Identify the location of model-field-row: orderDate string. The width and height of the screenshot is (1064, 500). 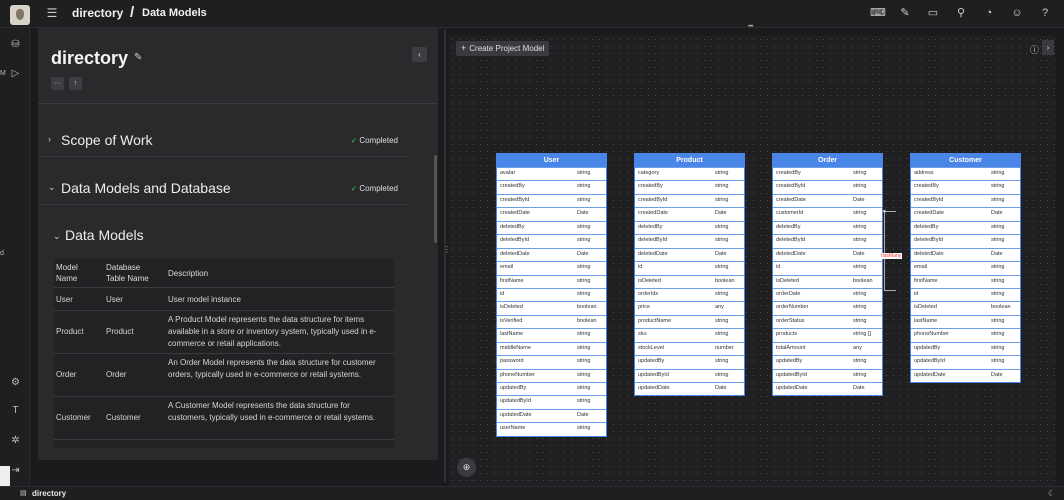
(827, 294).